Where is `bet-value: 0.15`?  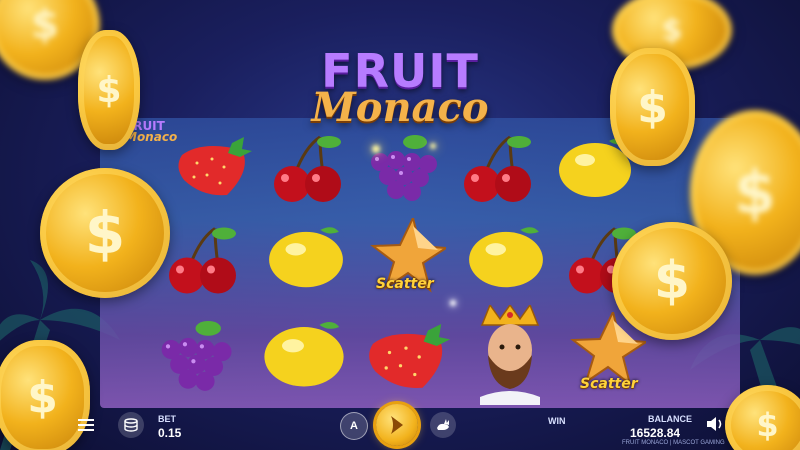
bet-value: 0.15 is located at coordinates (170, 433).